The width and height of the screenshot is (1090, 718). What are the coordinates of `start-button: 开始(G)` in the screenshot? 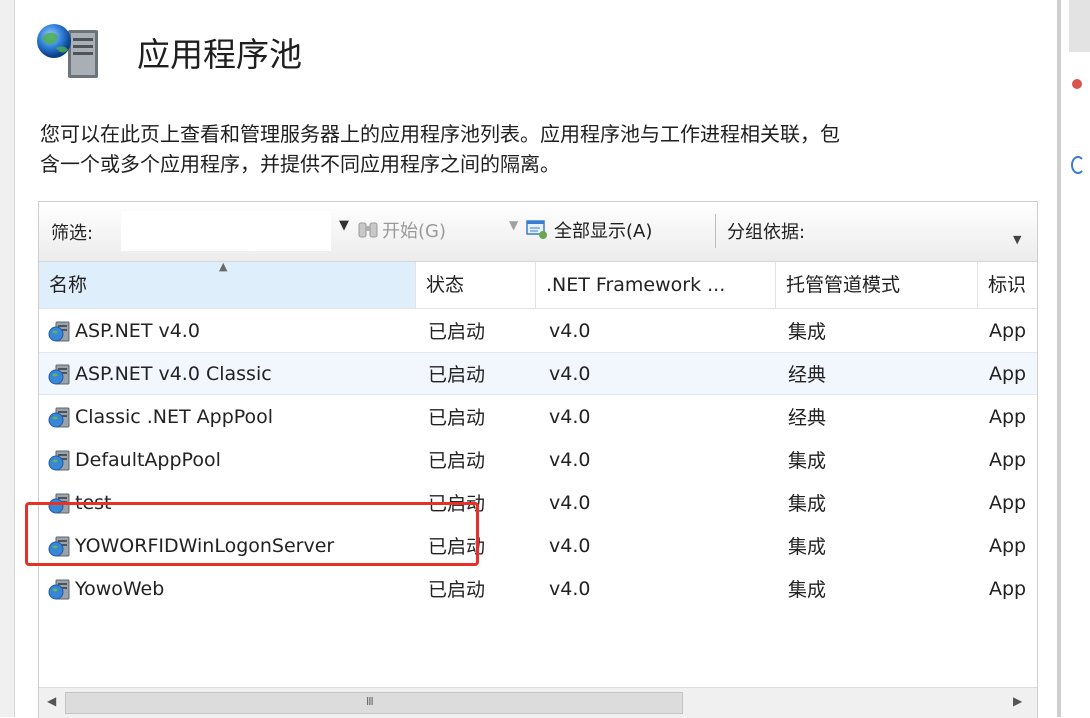 It's located at (401, 230).